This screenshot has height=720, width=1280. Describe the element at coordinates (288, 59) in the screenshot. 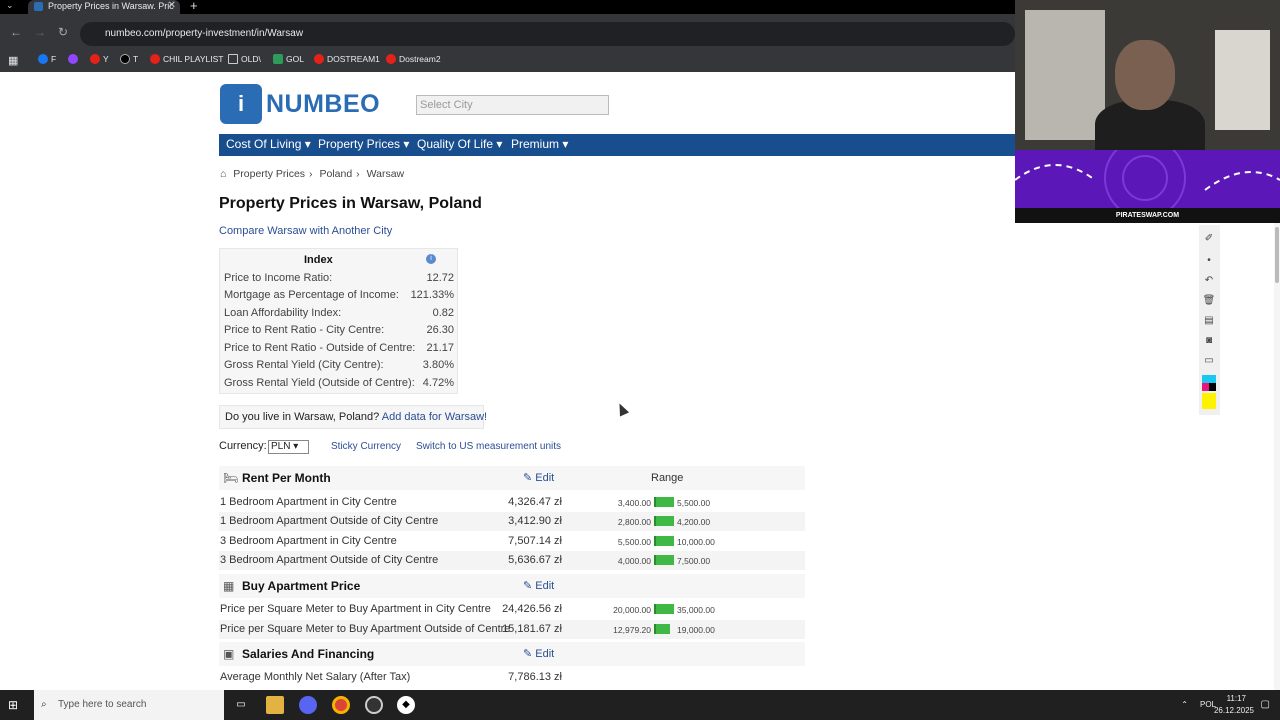

I see `bookmark-gol: GOL` at that location.